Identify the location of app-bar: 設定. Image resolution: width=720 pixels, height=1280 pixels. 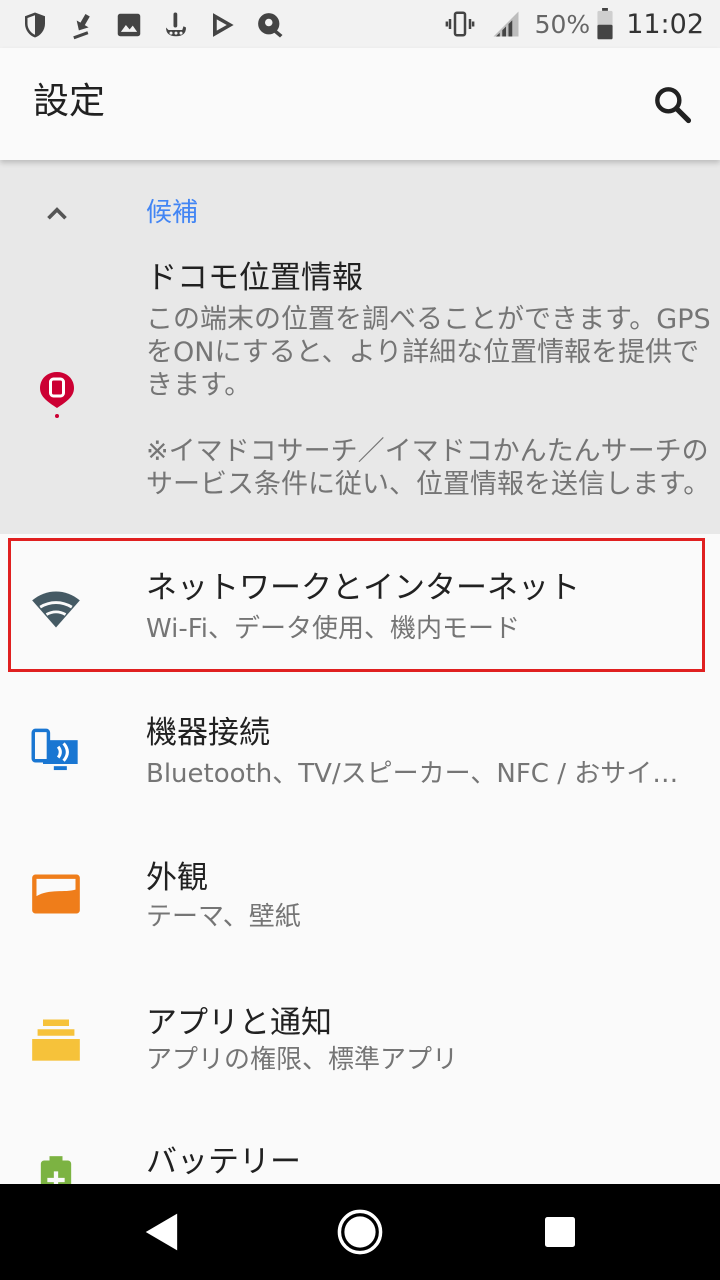
(360, 104).